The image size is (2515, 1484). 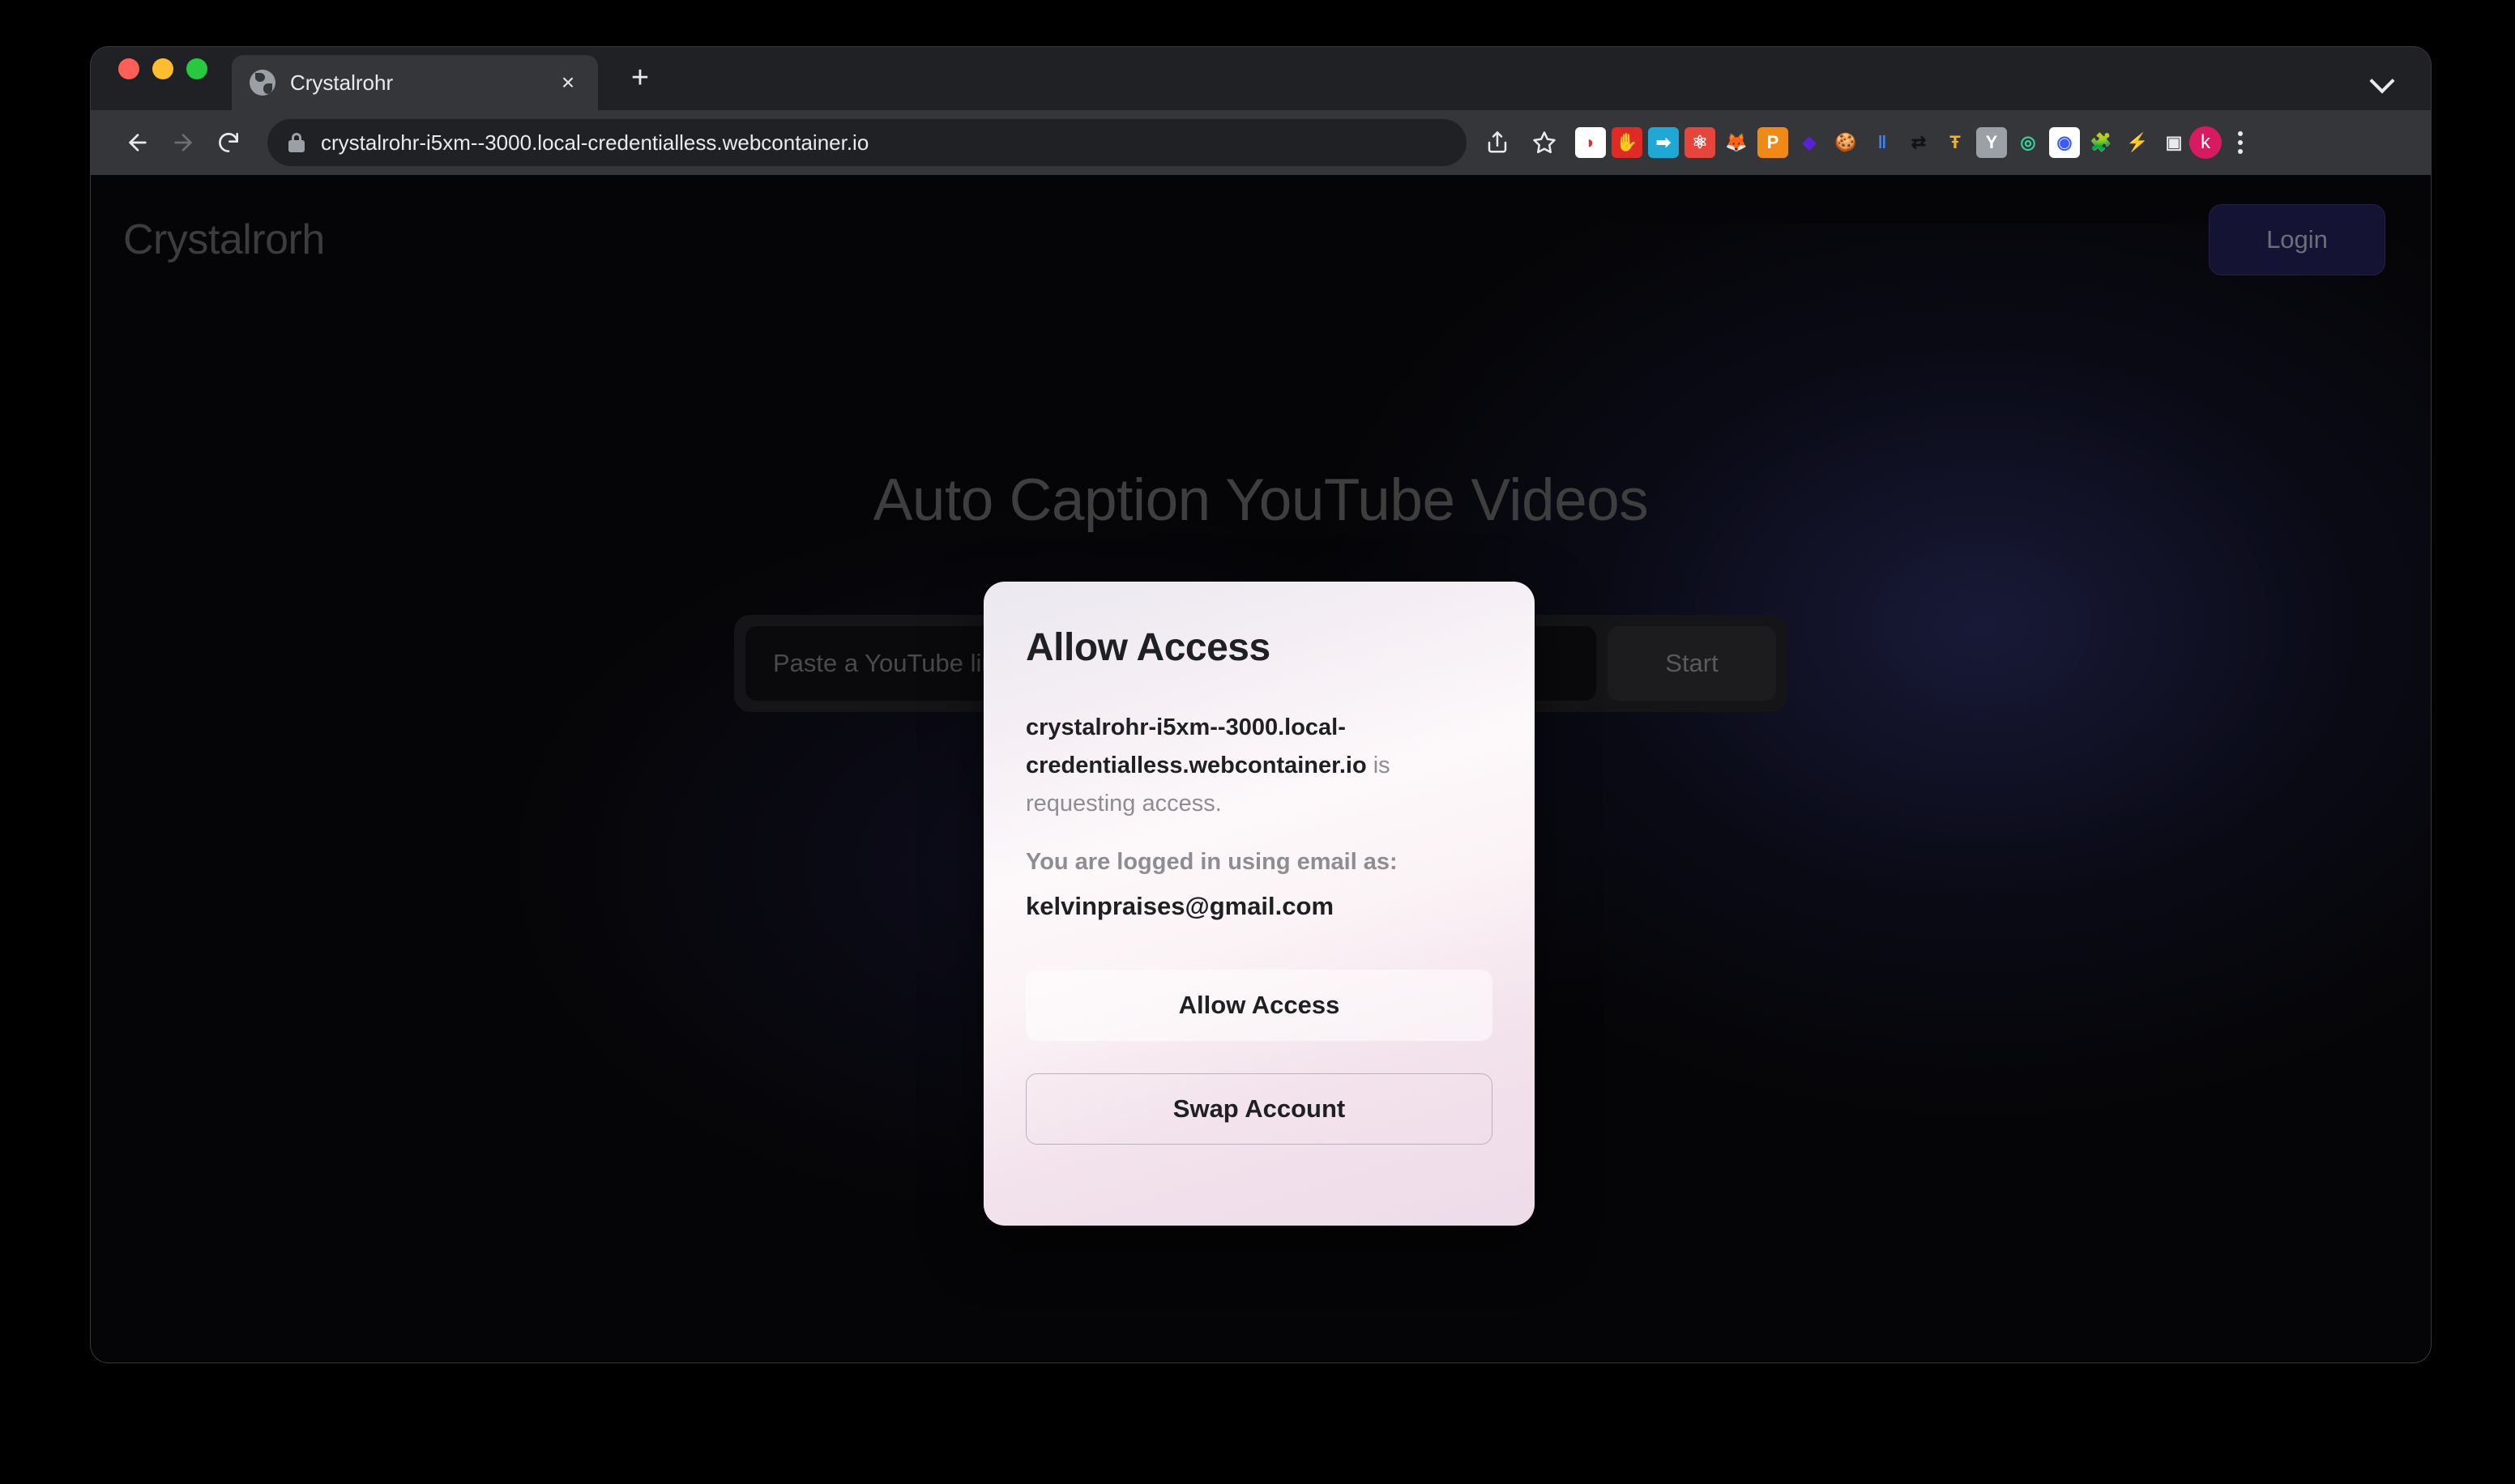 What do you see at coordinates (1545, 142) in the screenshot?
I see `star-icon` at bounding box center [1545, 142].